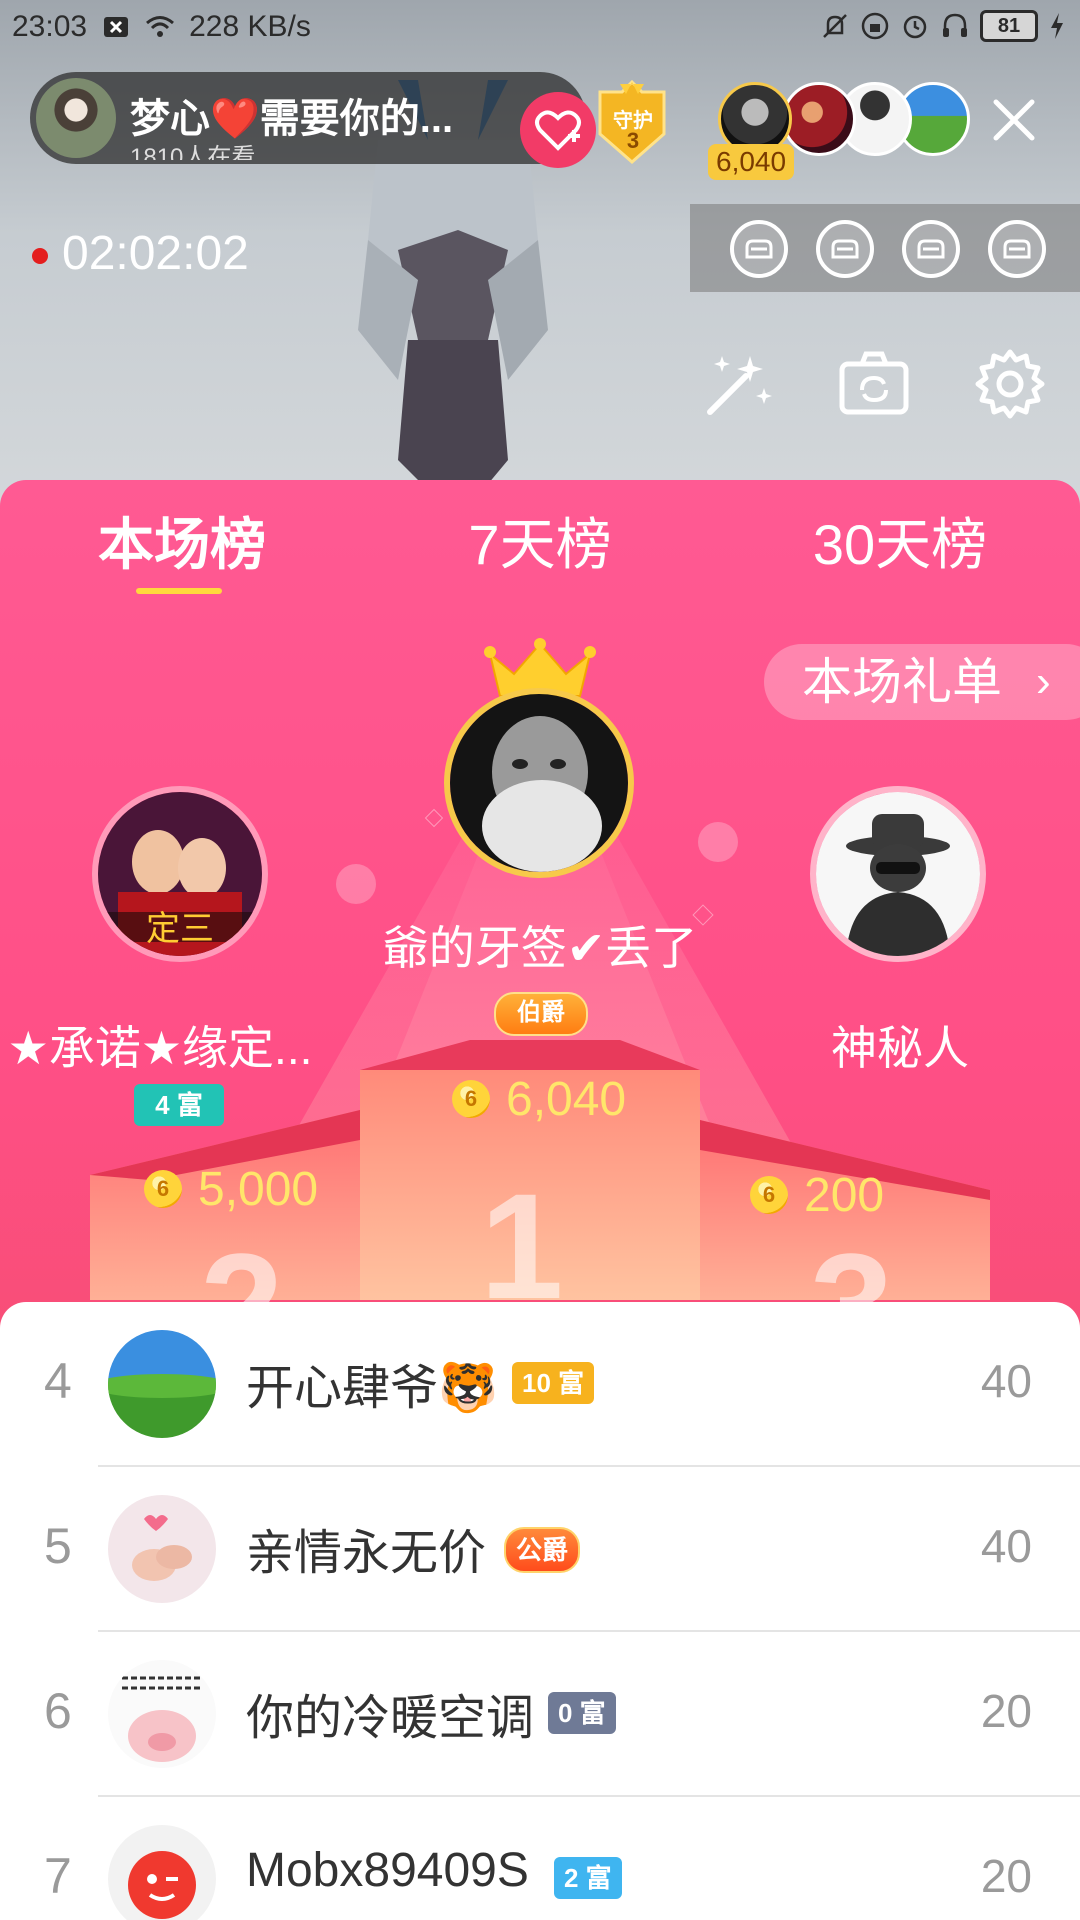 Image resolution: width=1080 pixels, height=1920 pixels. Describe the element at coordinates (751, 162) in the screenshot. I see `top-contribution-badge: 6,040` at that location.